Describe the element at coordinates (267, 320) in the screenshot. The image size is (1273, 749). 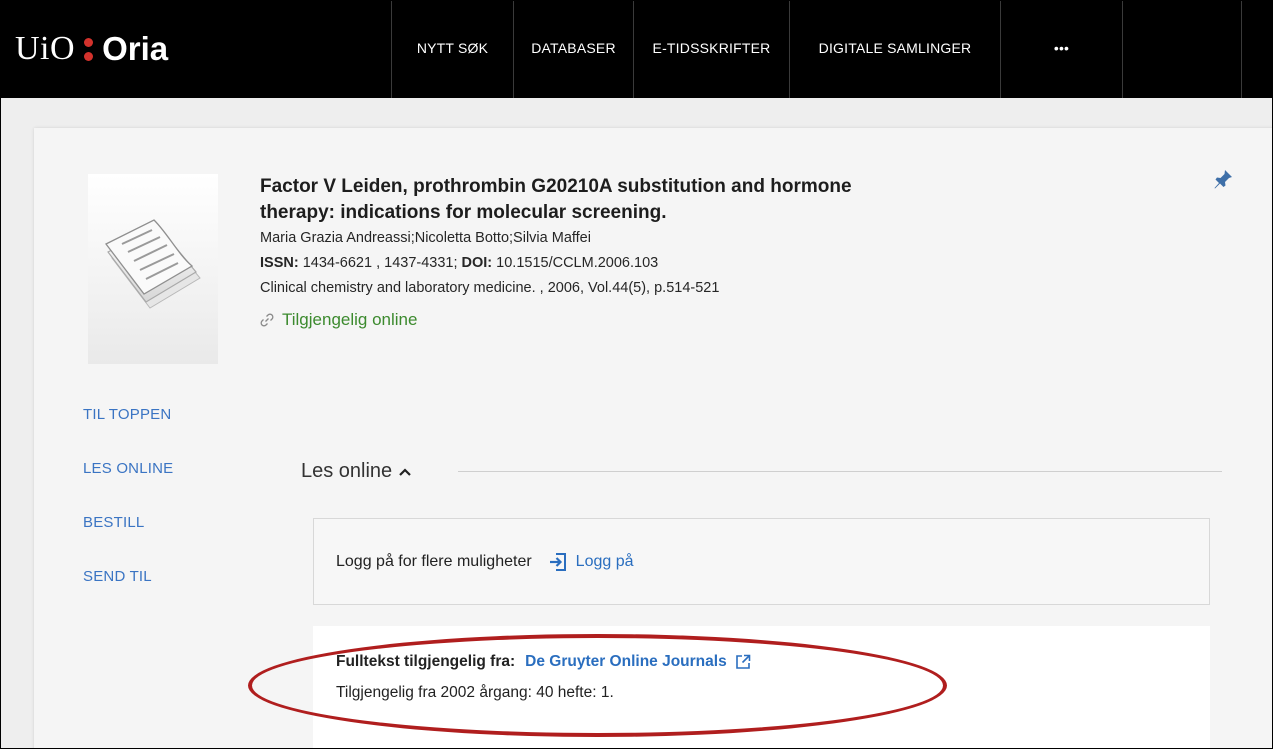
I see `link-icon` at that location.